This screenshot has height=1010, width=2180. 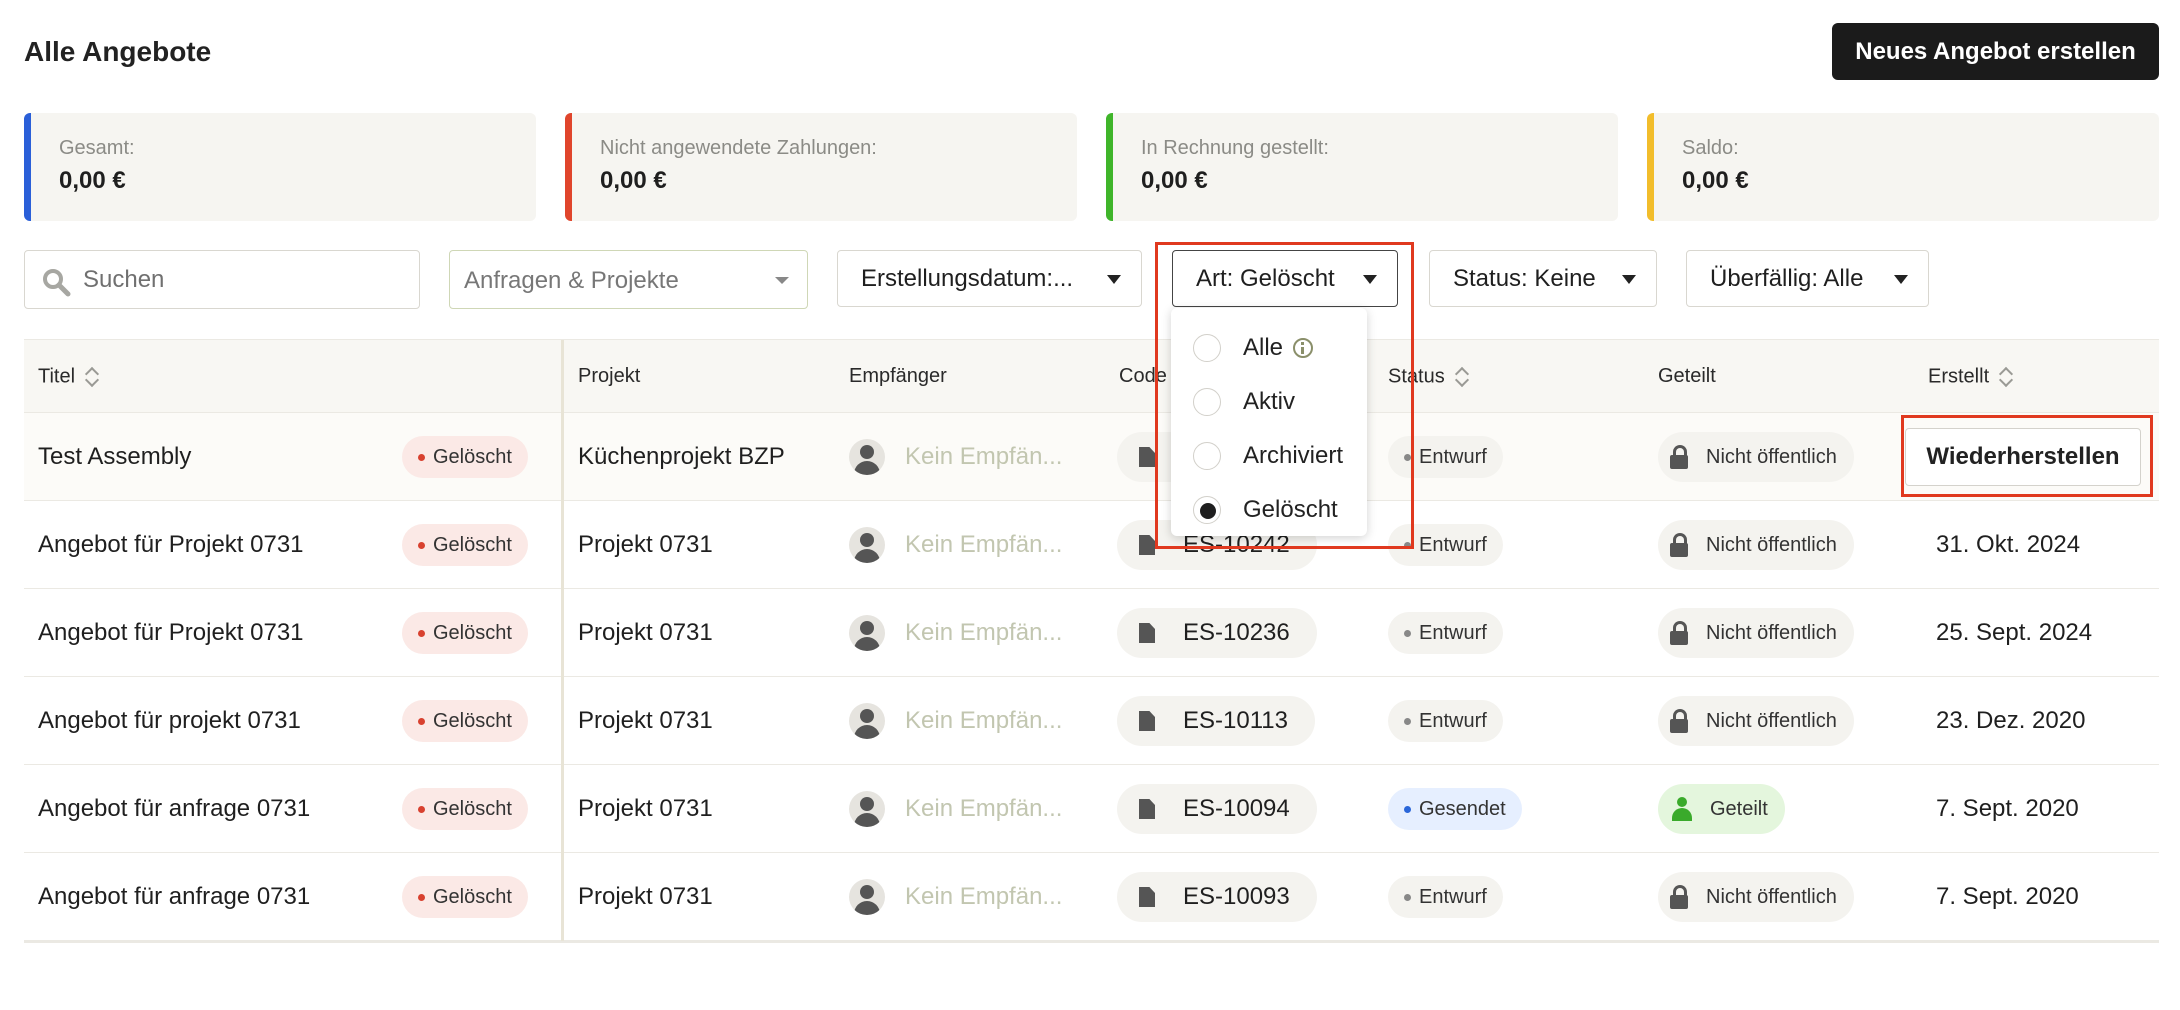 I want to click on project-select: Anfragen & Projekte, so click(x=628, y=279).